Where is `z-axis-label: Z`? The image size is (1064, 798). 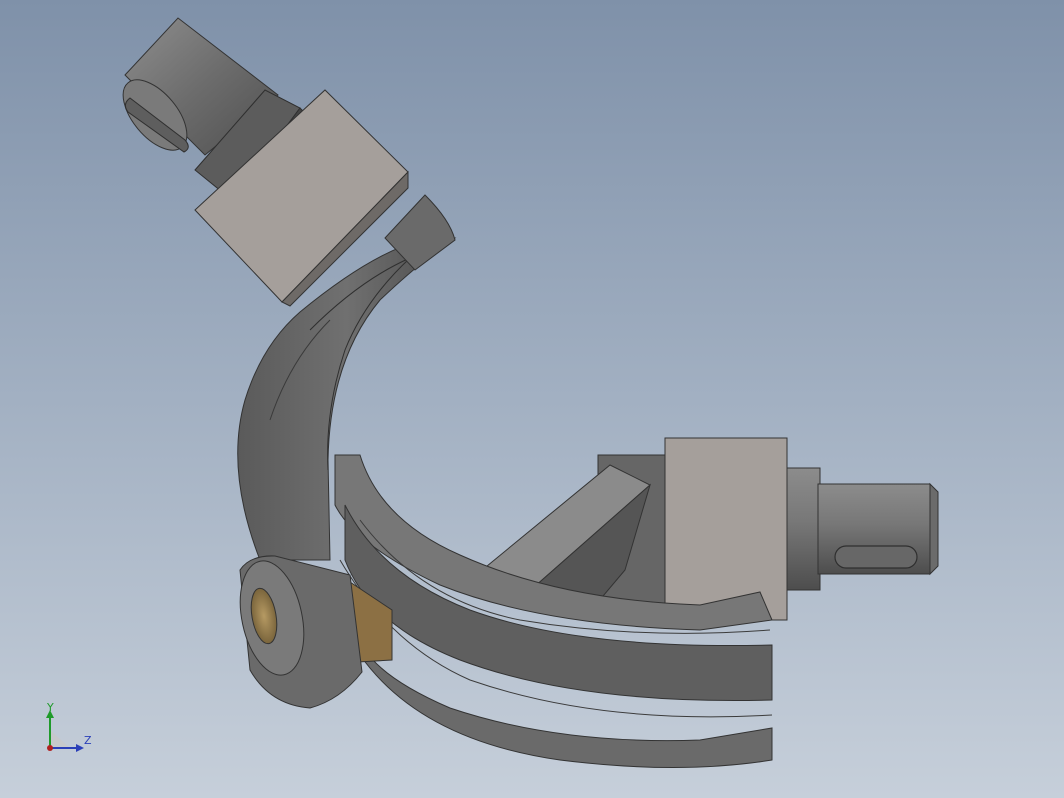 z-axis-label: Z is located at coordinates (88, 740).